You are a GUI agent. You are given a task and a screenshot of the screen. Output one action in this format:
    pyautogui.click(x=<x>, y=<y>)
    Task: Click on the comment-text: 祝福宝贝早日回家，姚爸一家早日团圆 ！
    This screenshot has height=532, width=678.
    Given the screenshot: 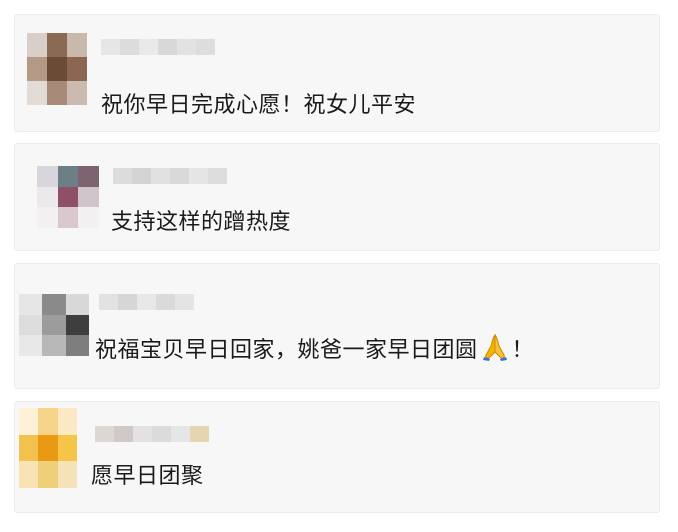 What is the action you would take?
    pyautogui.click(x=314, y=348)
    